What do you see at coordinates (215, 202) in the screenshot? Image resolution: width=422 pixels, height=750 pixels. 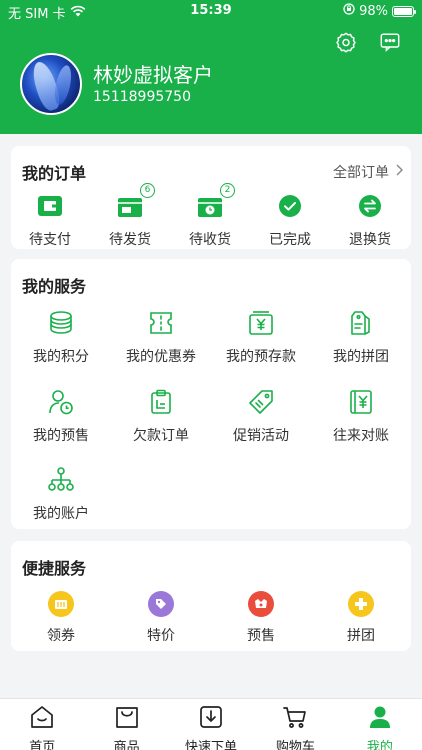 I see `truck-icon: 2` at bounding box center [215, 202].